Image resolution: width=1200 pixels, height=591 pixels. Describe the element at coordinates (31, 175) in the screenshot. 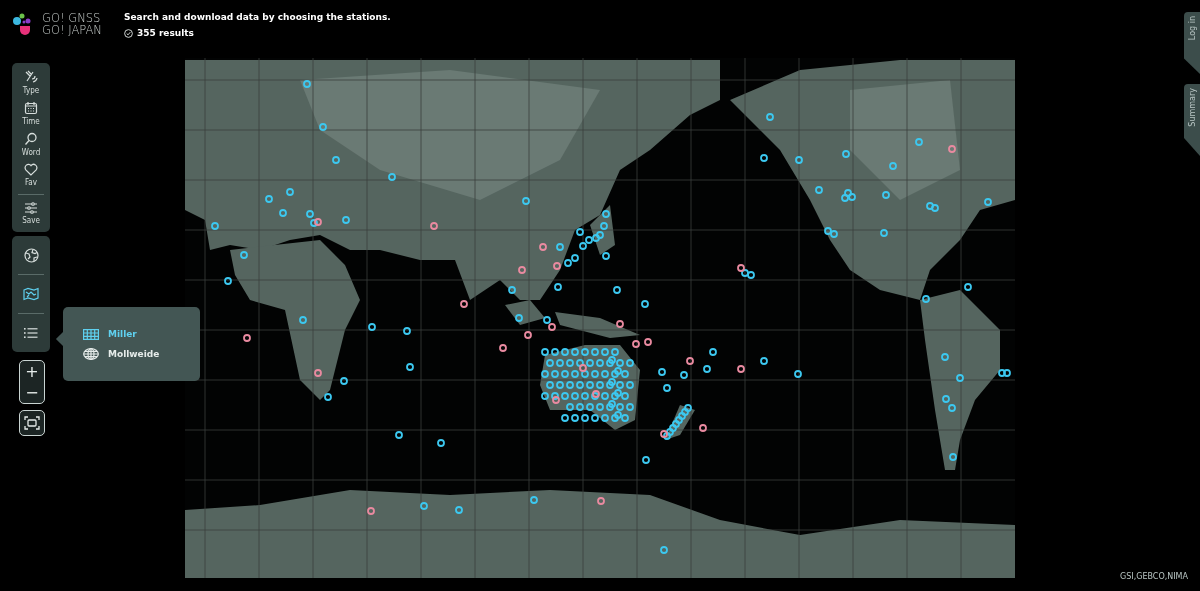

I see `filter-button: Fav` at that location.